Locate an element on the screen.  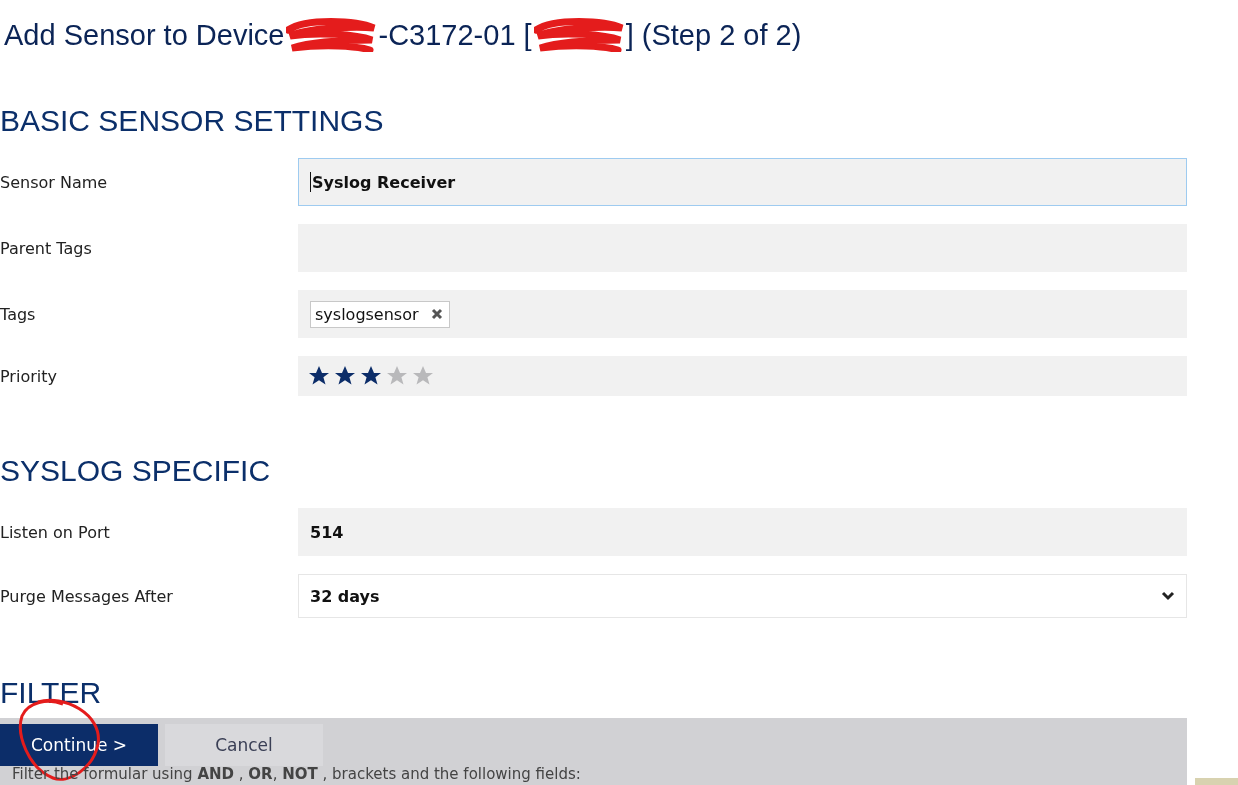
field-label: Tags is located at coordinates (18, 314).